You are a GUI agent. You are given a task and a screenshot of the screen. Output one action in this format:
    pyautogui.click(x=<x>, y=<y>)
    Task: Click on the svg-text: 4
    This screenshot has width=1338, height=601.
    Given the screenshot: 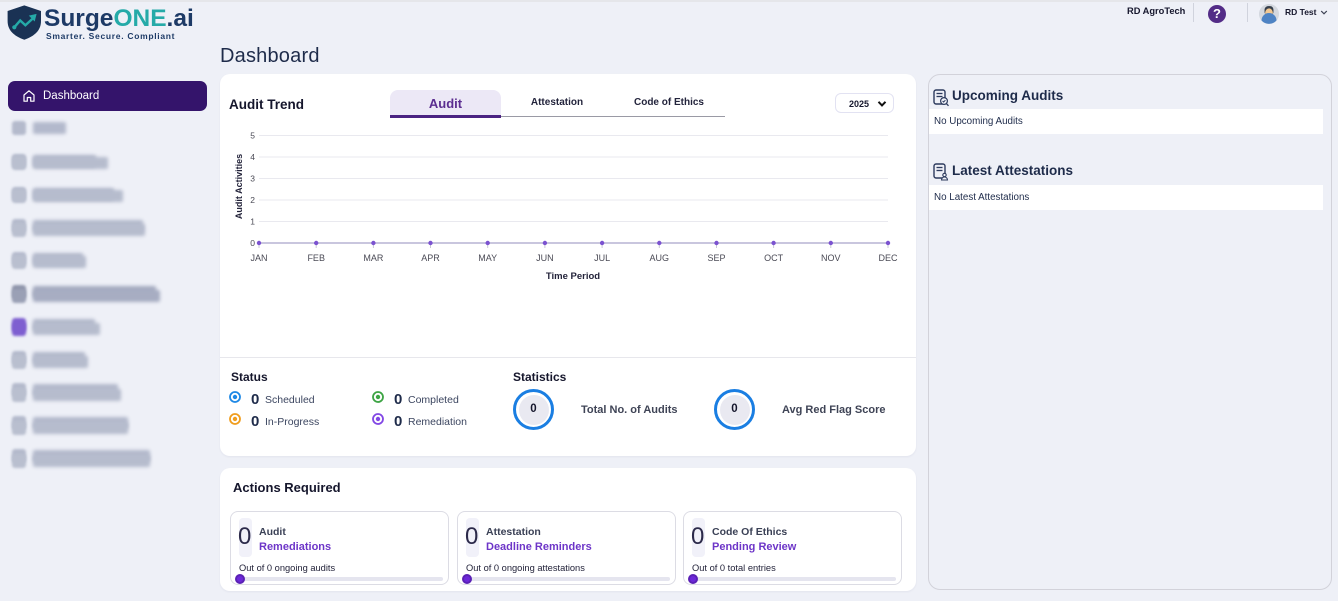 What is the action you would take?
    pyautogui.click(x=252, y=157)
    